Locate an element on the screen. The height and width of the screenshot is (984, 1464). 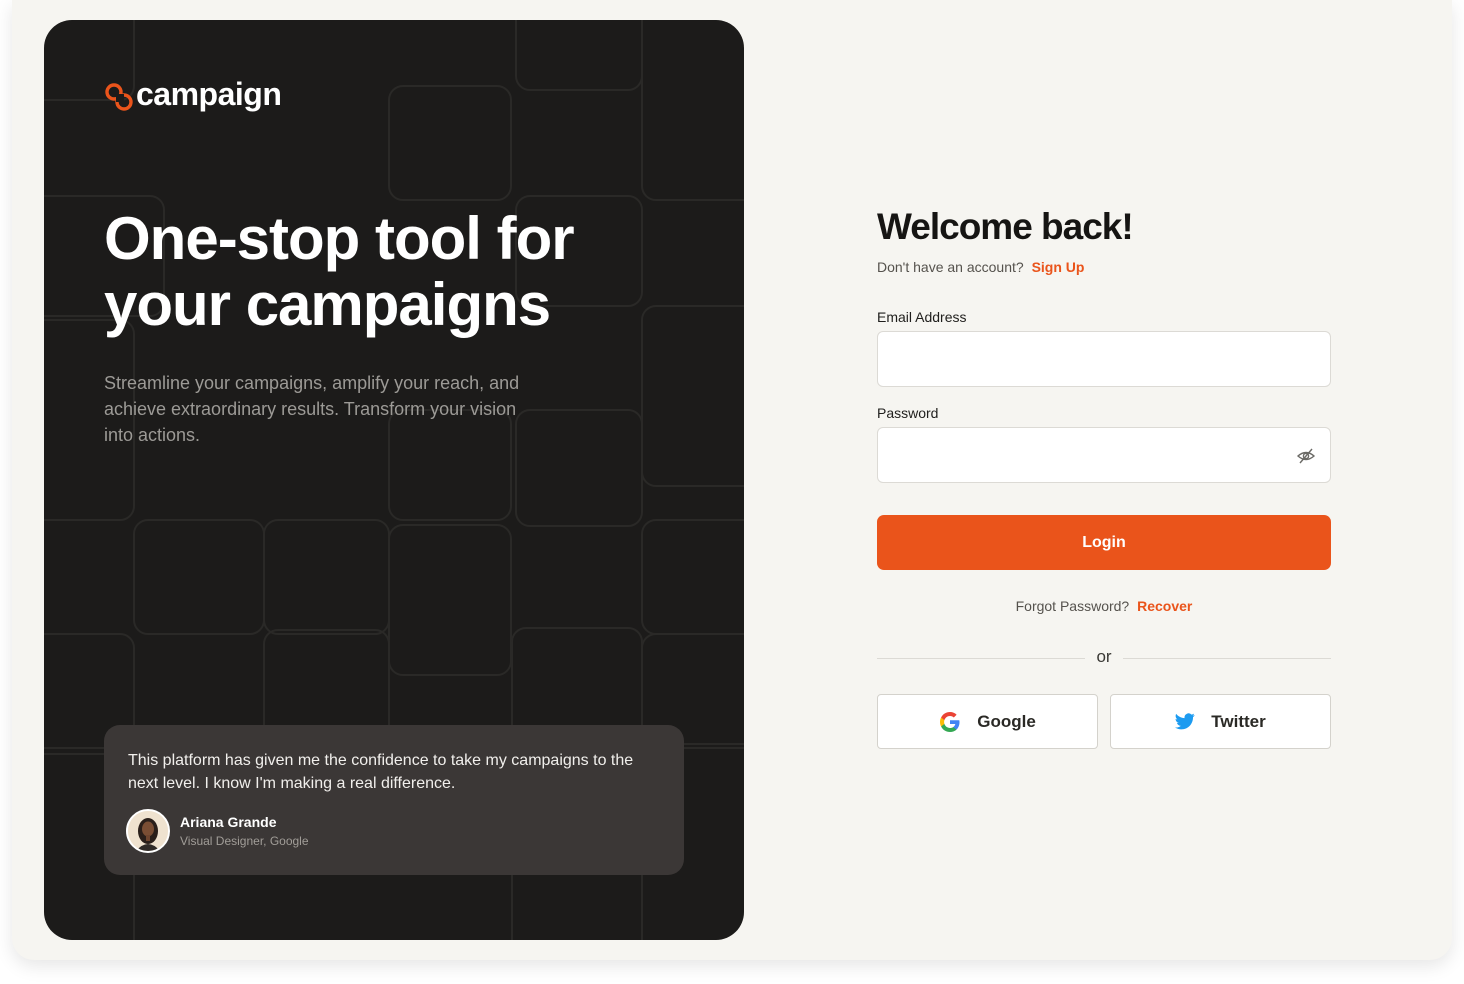
password-label: Password is located at coordinates (908, 413).